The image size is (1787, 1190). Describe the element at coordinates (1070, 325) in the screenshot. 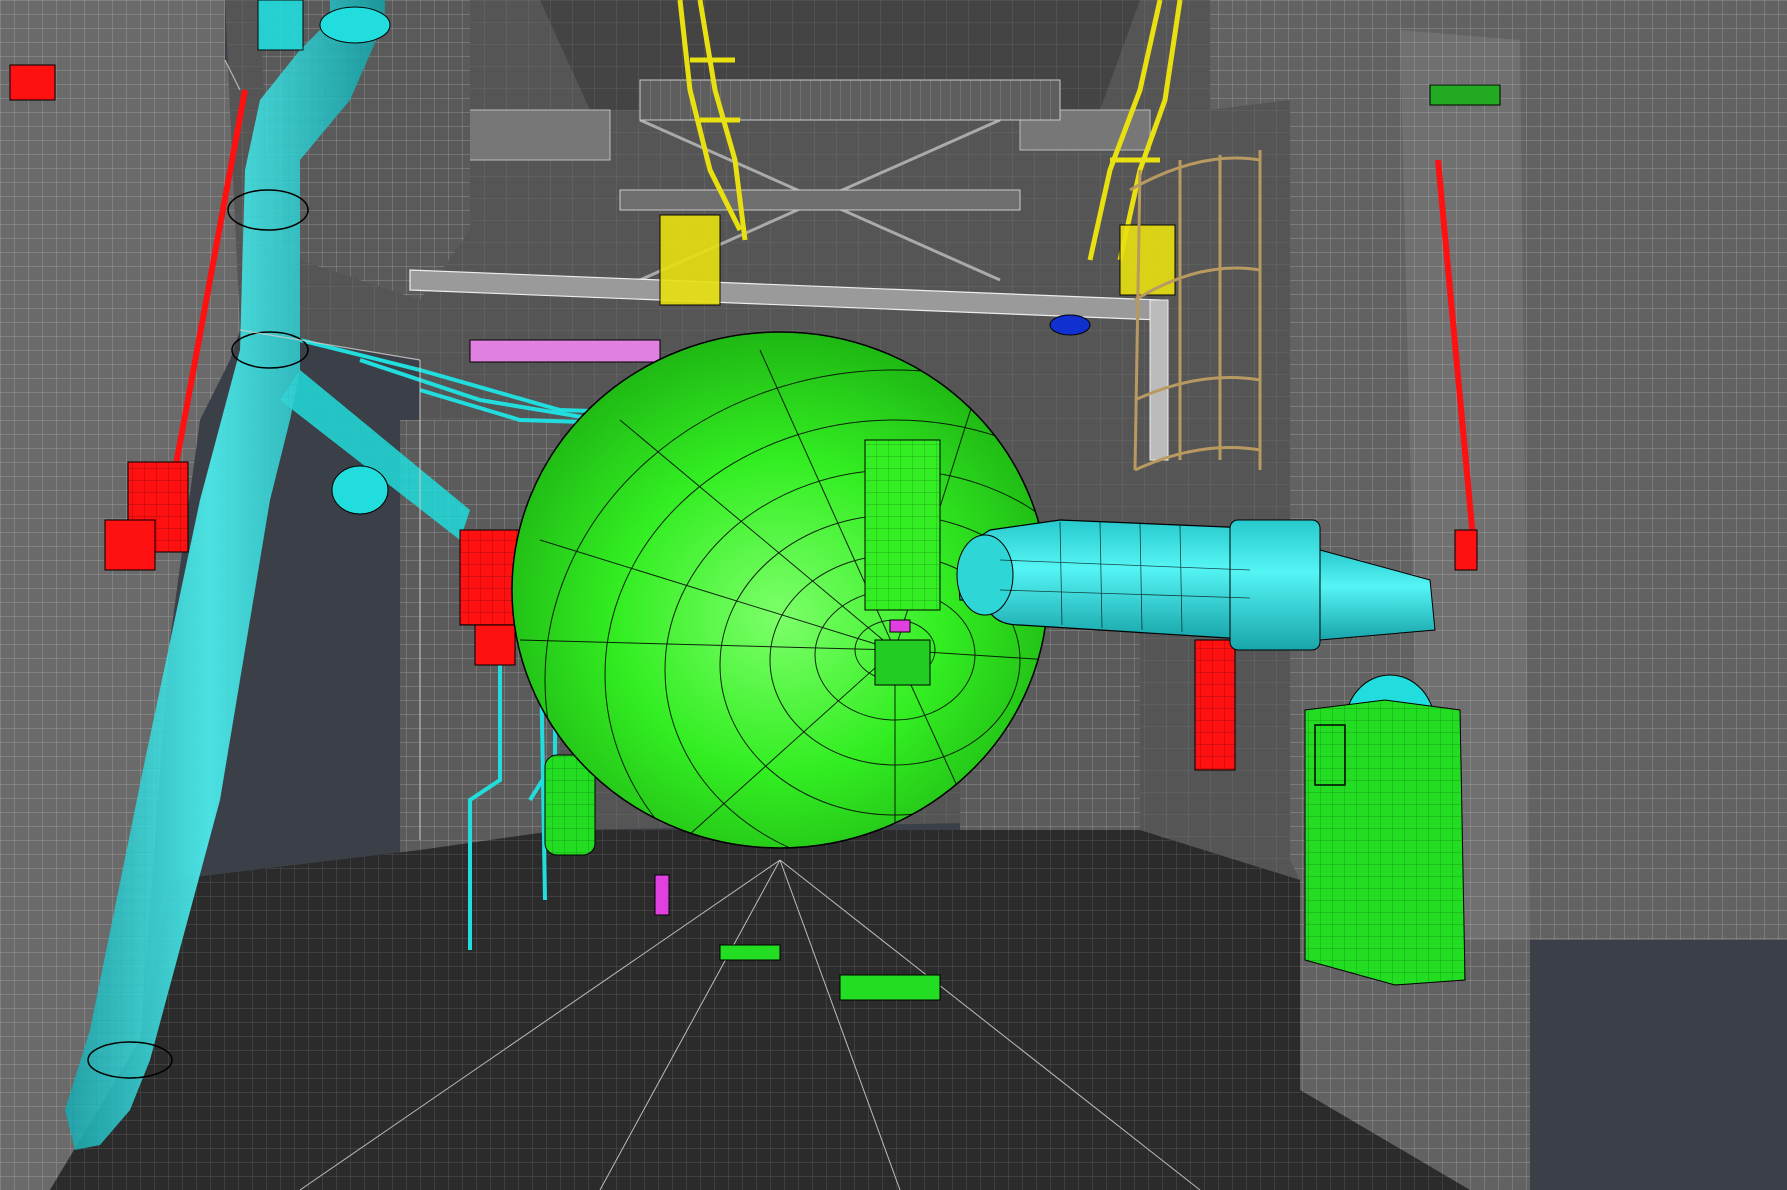

I see `instrument-blue` at that location.